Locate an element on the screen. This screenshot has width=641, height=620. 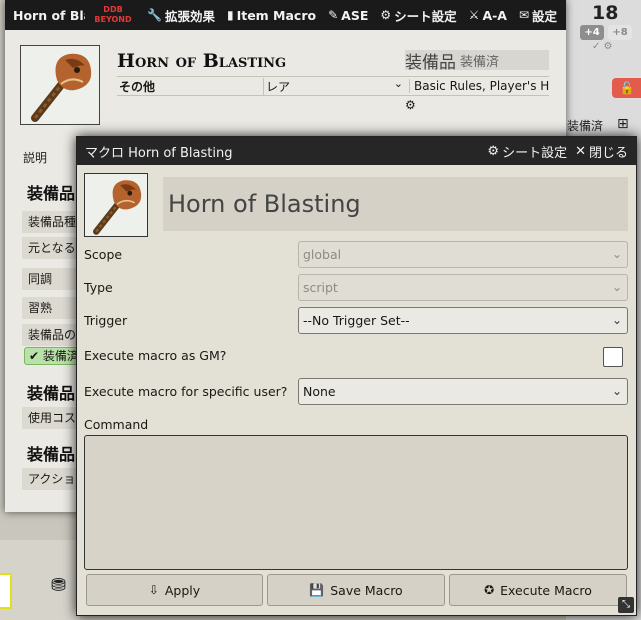
apply-label: Apply is located at coordinates (182, 590).